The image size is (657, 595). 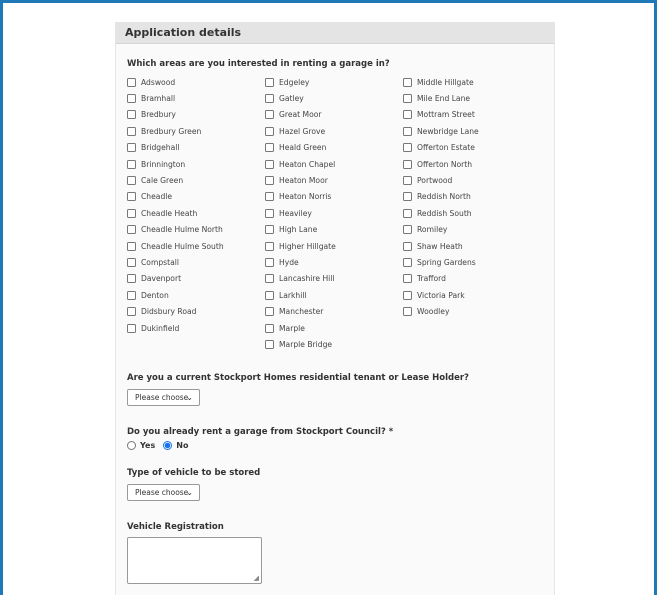 What do you see at coordinates (300, 311) in the screenshot?
I see `area-checkbox-item: Manchester` at bounding box center [300, 311].